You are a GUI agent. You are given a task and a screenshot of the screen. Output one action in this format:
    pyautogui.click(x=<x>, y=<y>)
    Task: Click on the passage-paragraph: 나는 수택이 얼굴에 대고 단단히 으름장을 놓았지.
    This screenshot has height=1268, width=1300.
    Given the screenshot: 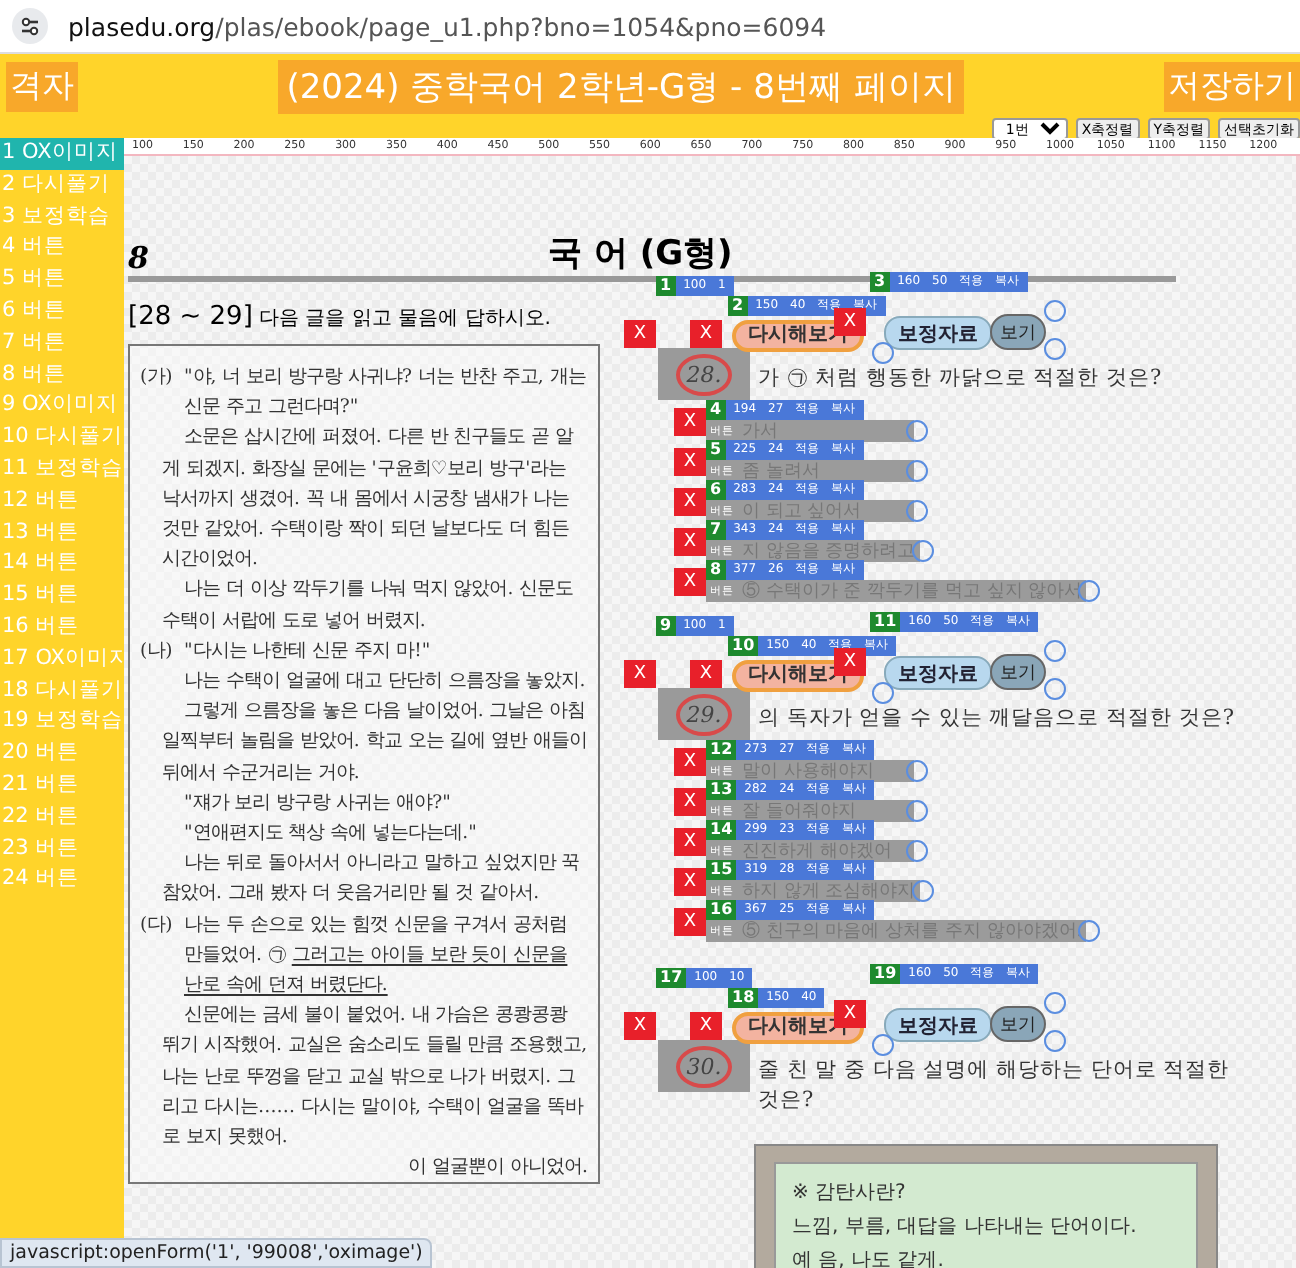 What is the action you would take?
    pyautogui.click(x=385, y=682)
    